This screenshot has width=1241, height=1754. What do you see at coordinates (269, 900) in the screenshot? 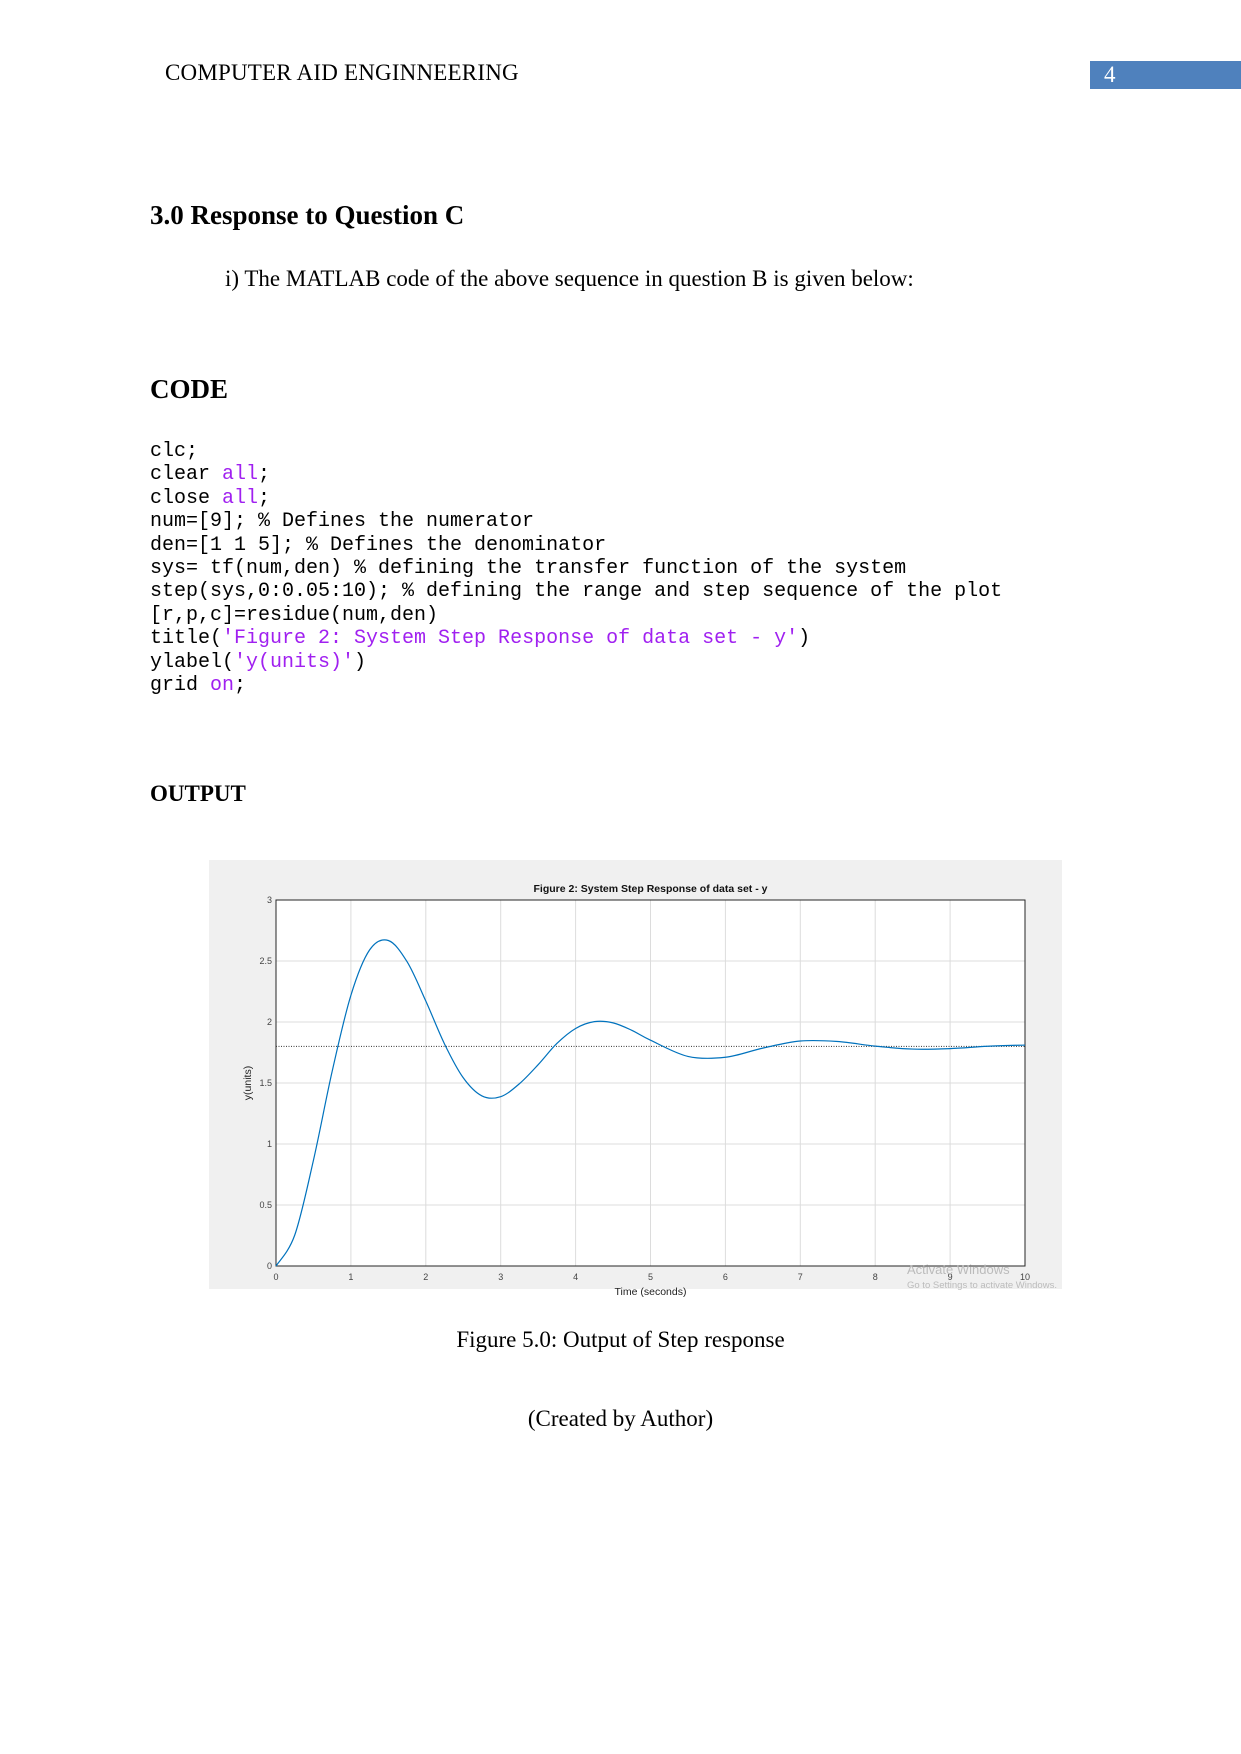
I see `y-tick-label: 3` at bounding box center [269, 900].